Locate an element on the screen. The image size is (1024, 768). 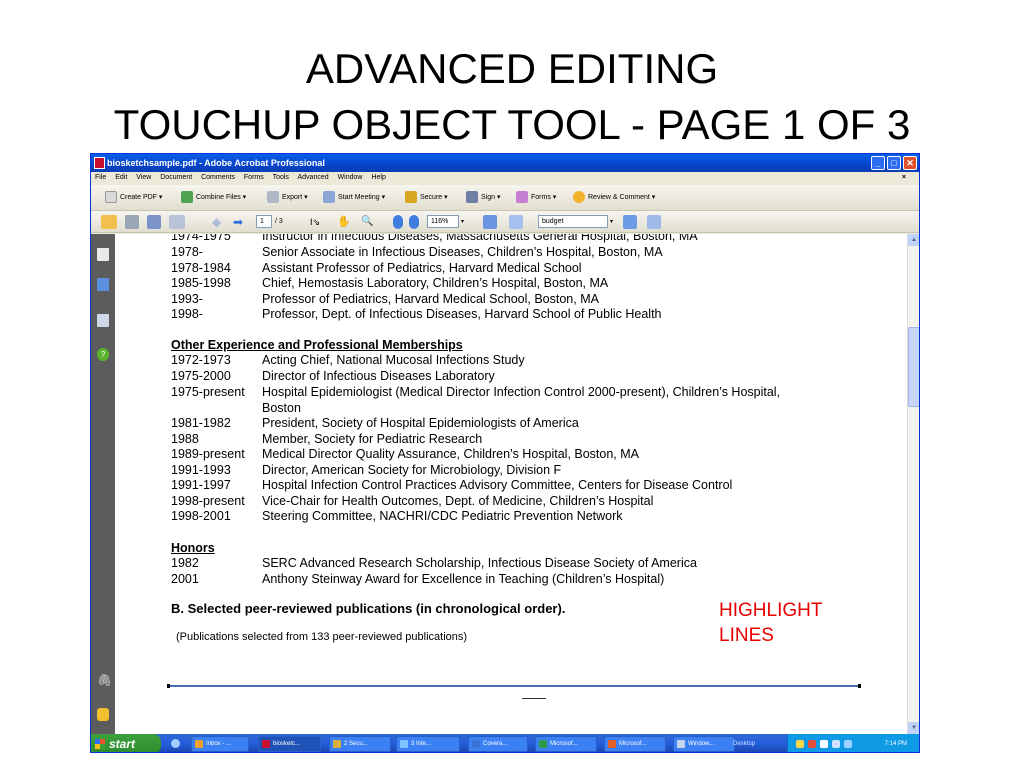
hand-tool-icon: ✋ is located at coordinates (344, 222).